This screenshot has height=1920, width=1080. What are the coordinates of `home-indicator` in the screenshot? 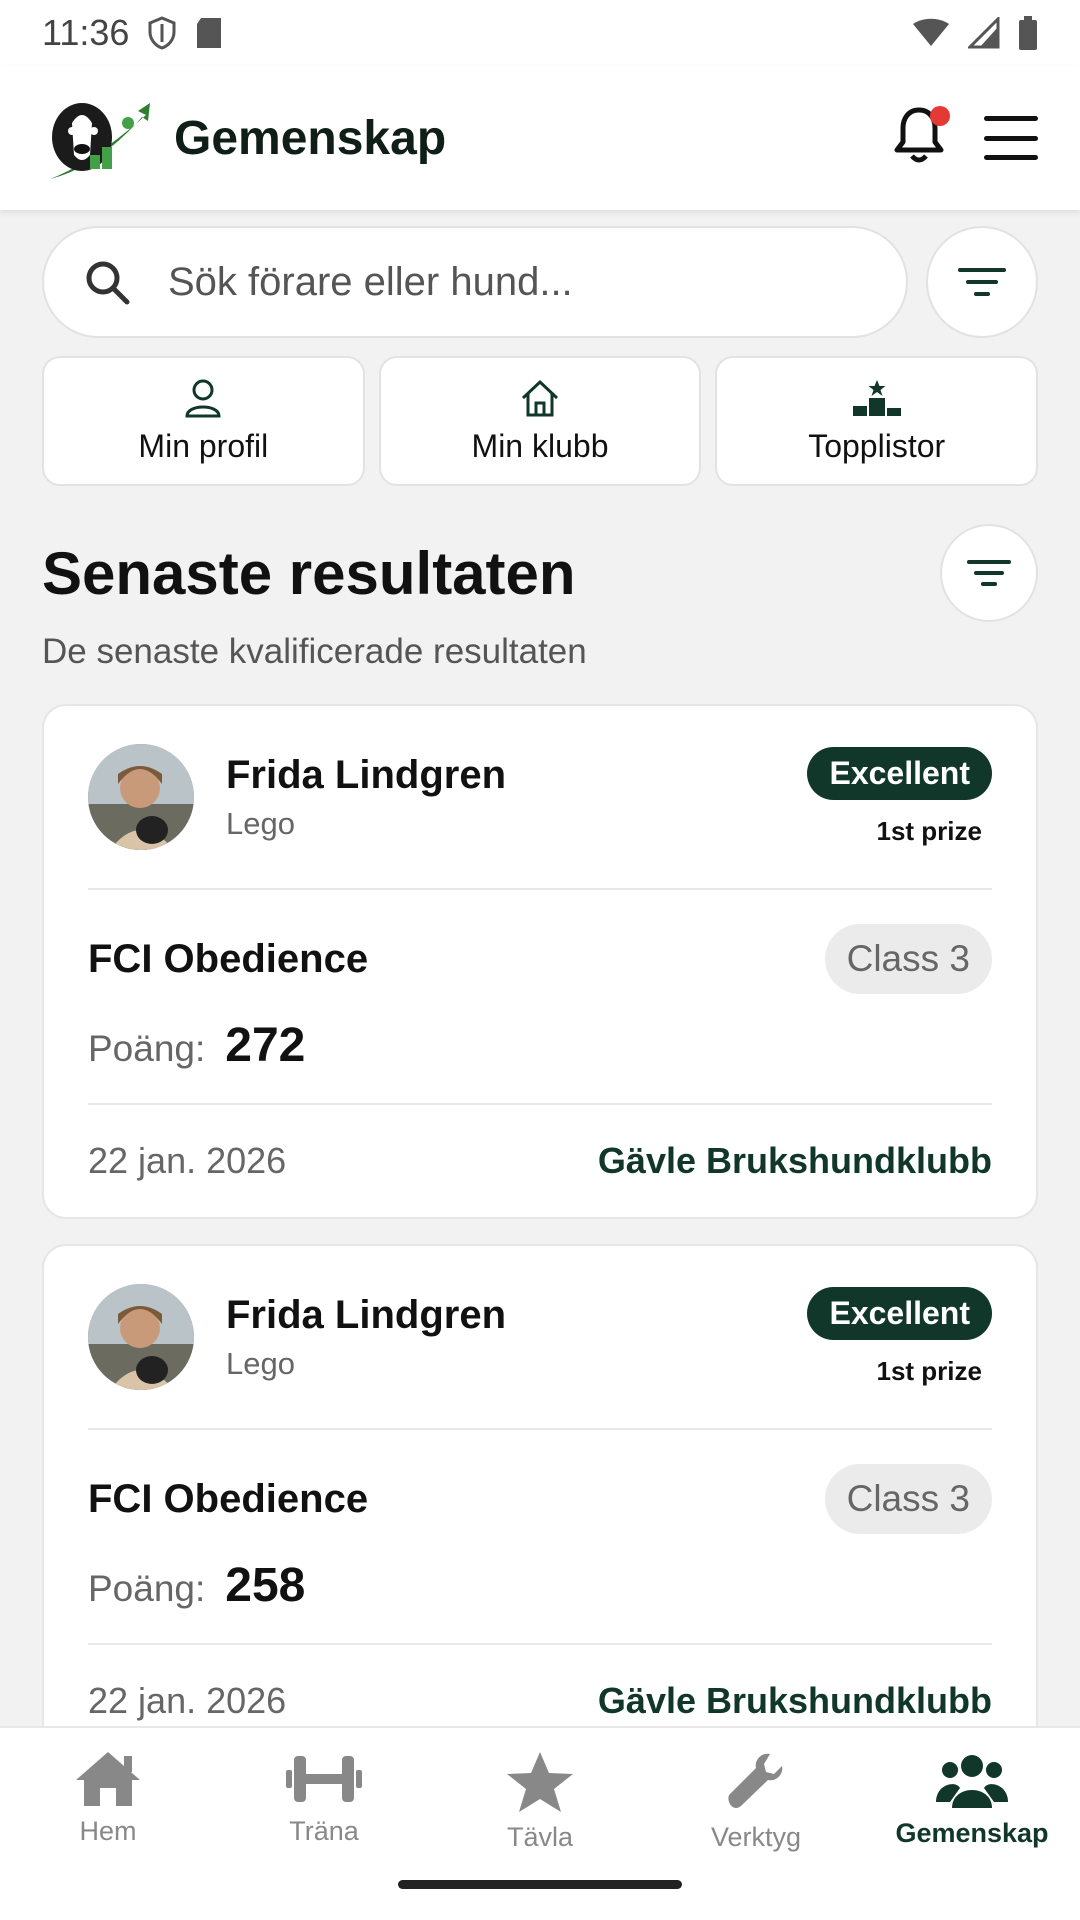 It's located at (540, 1884).